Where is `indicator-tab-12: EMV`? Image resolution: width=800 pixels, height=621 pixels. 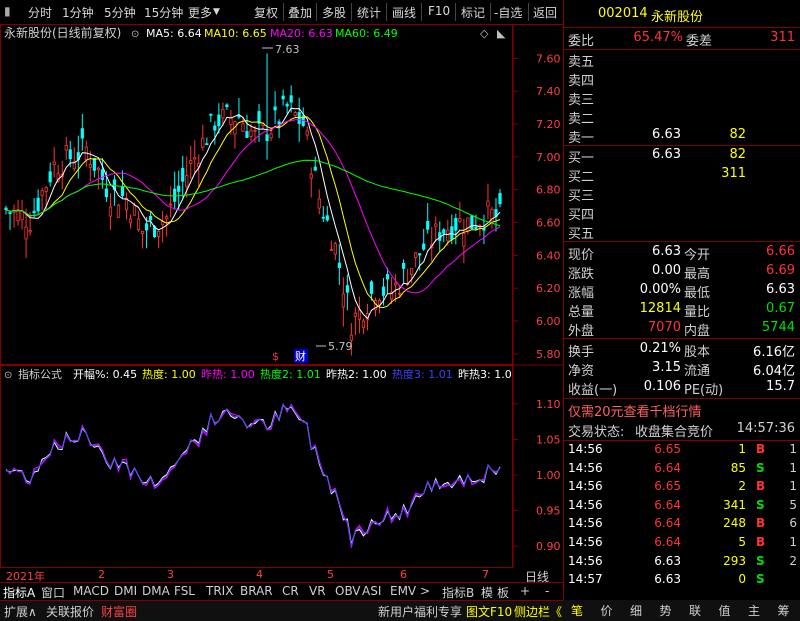 indicator-tab-12: EMV is located at coordinates (403, 591).